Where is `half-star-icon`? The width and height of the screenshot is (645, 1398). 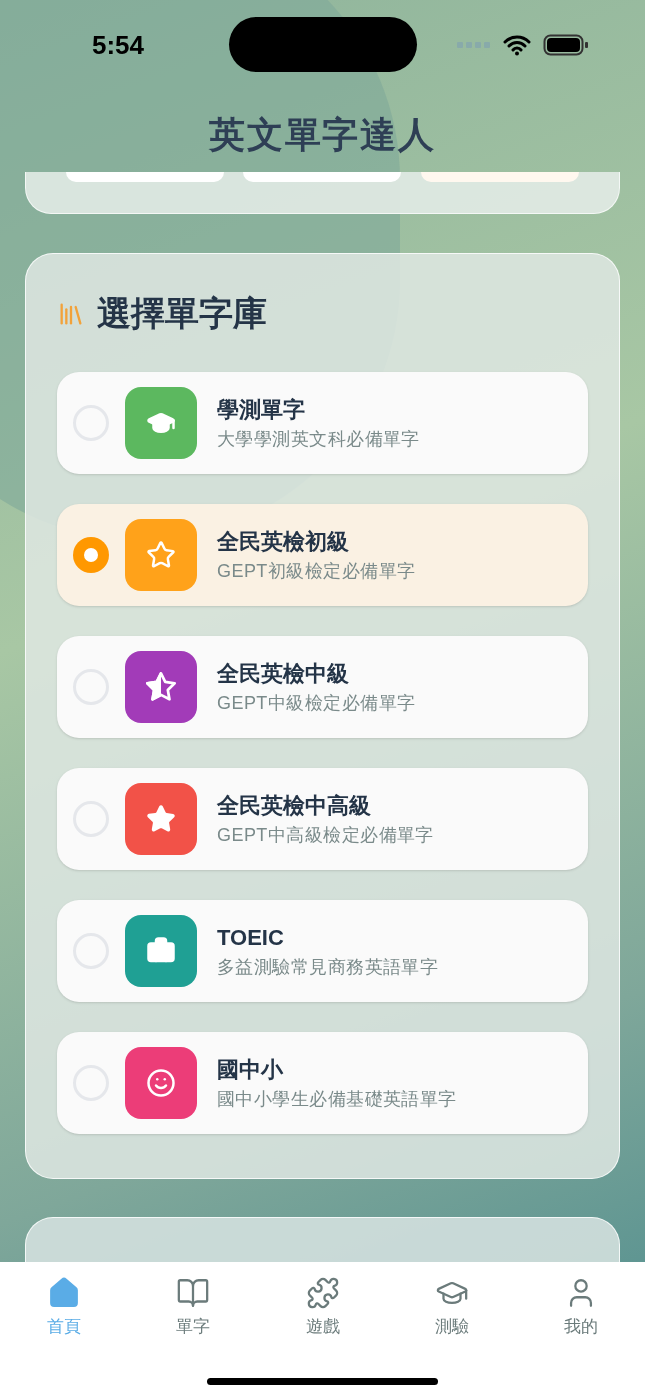 half-star-icon is located at coordinates (161, 687).